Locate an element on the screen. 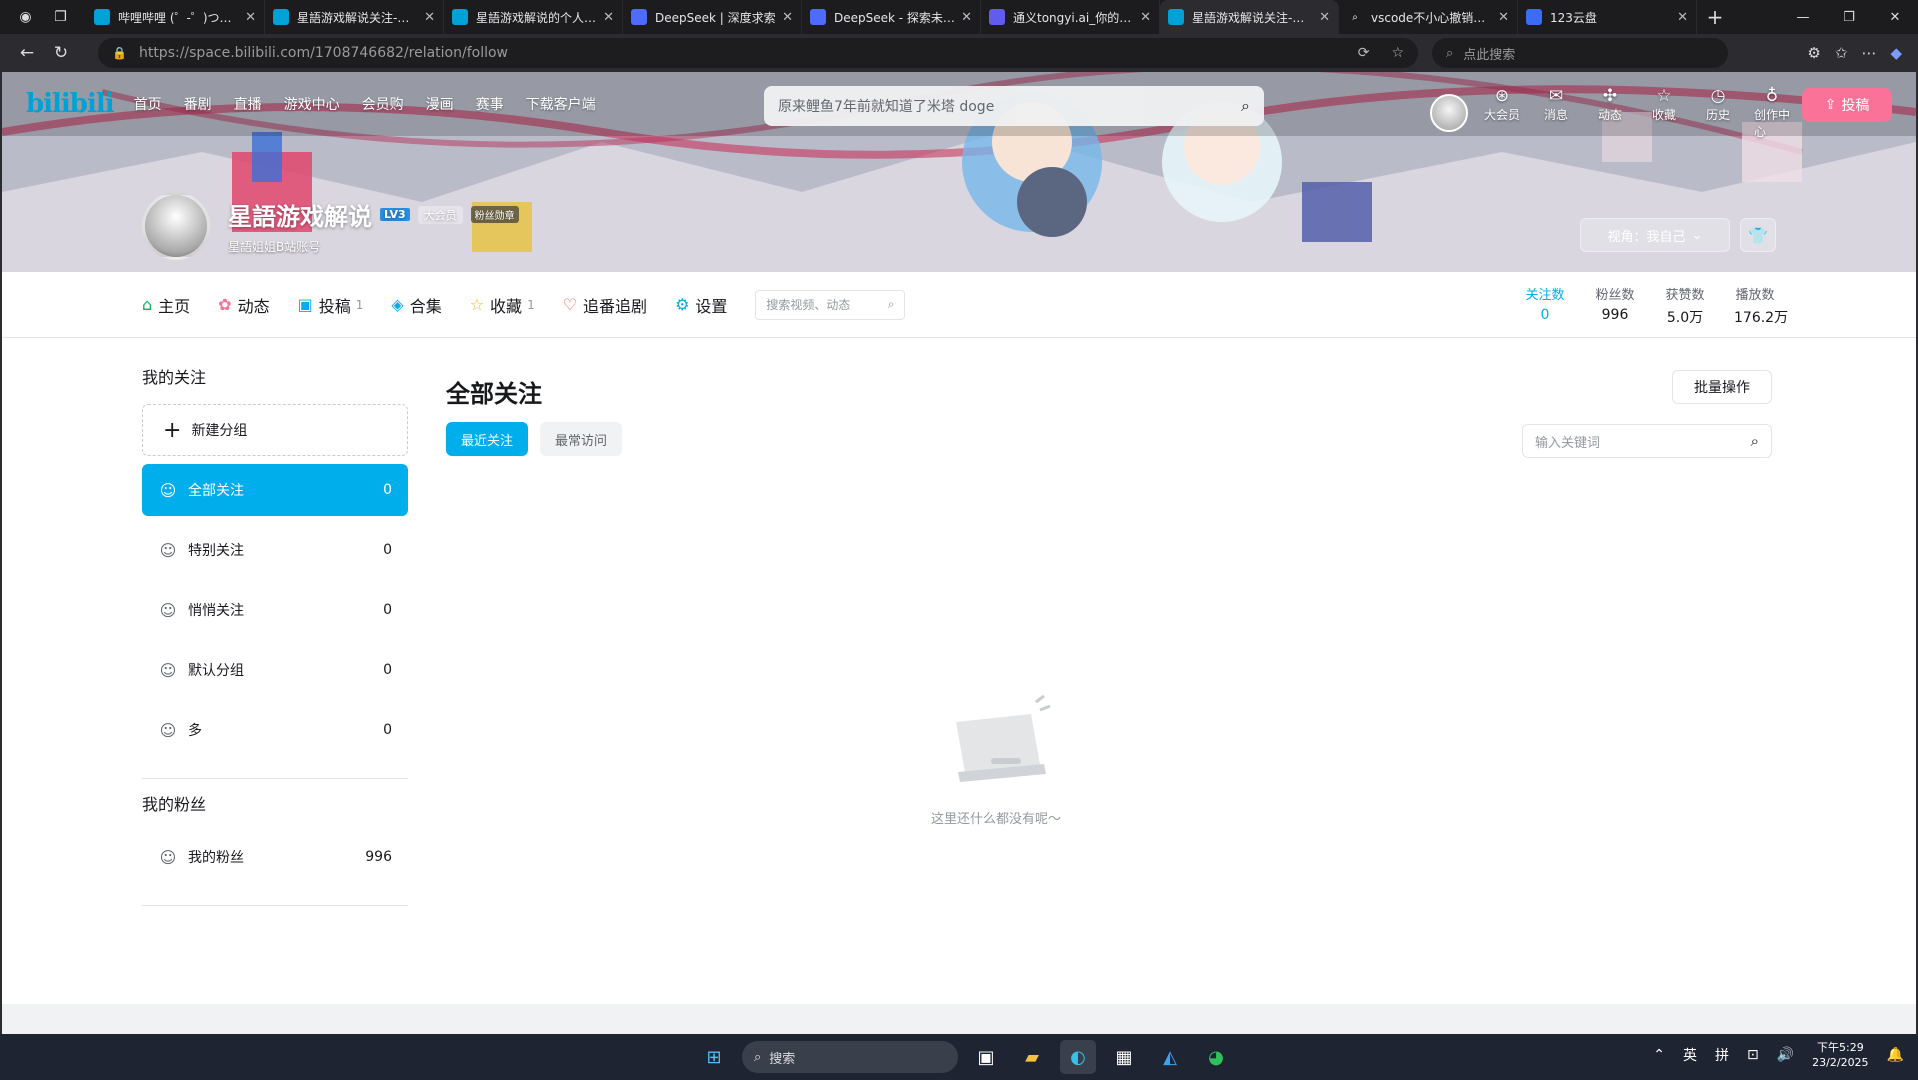 This screenshot has height=1080, width=1918. follow-tab: 最常访问 is located at coordinates (581, 439).